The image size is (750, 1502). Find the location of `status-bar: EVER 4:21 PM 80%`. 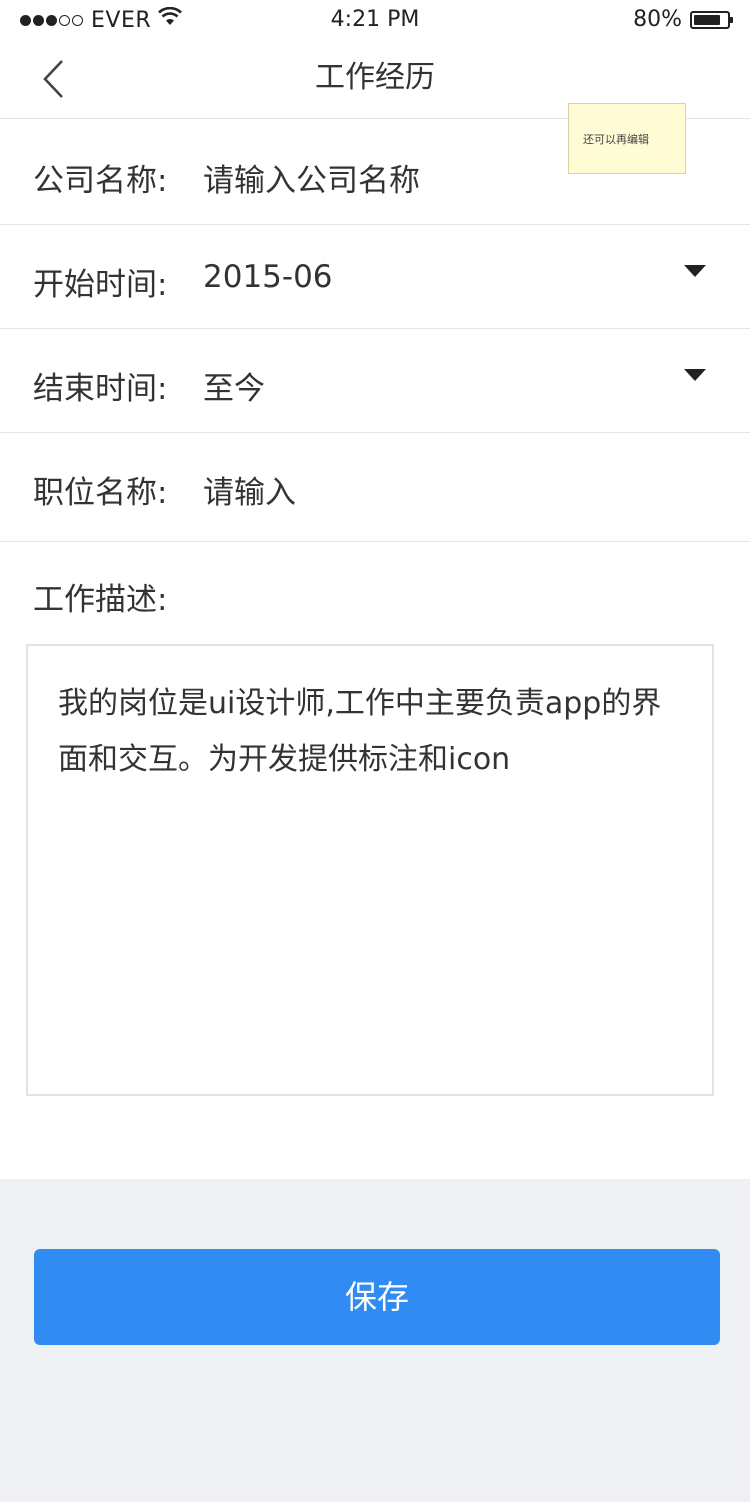

status-bar: EVER 4:21 PM 80% is located at coordinates (375, 20).